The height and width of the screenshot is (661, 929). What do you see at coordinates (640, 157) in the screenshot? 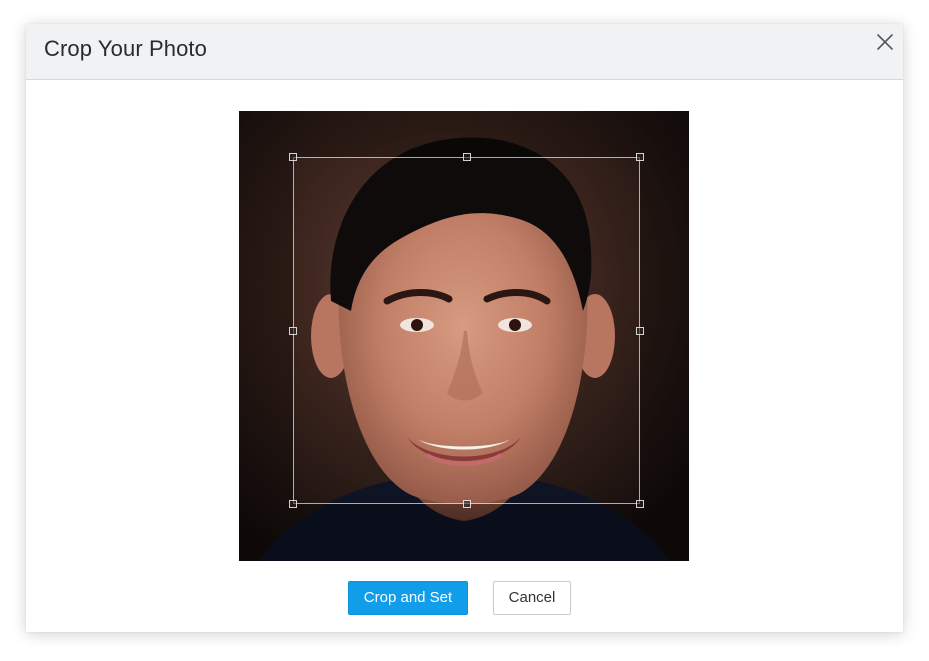
I see `crop-handle-top-right` at bounding box center [640, 157].